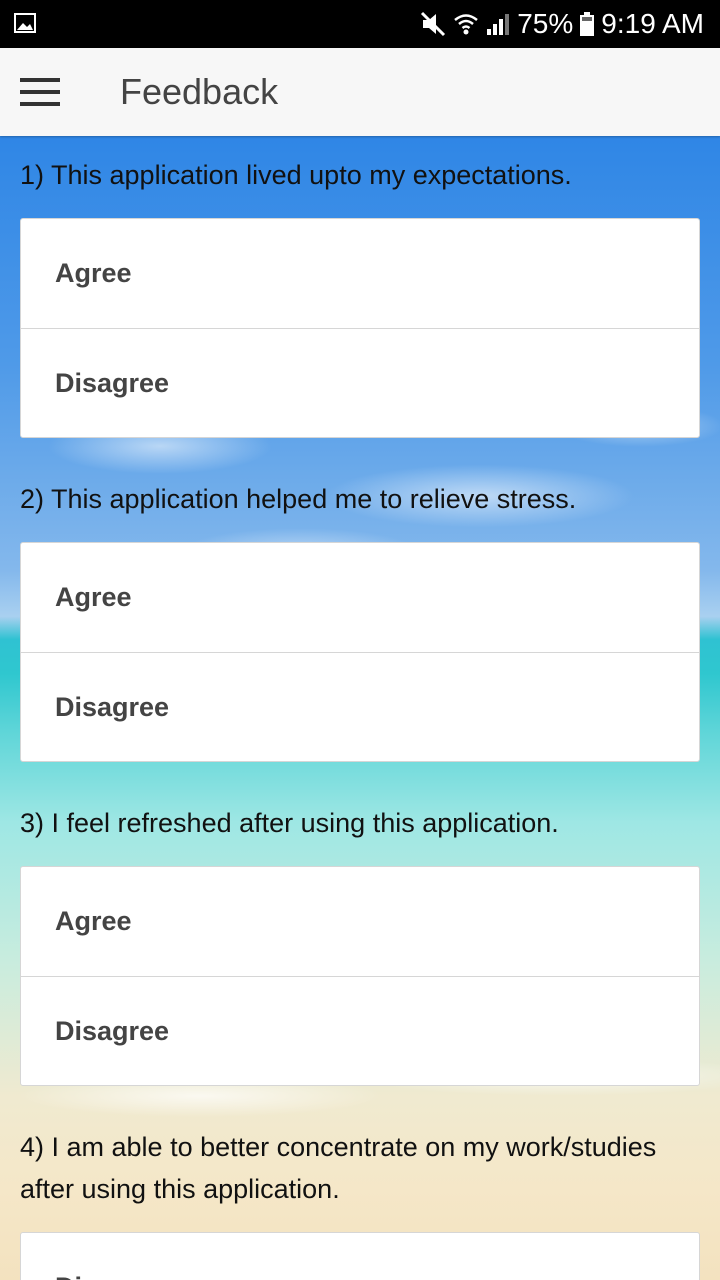  I want to click on app-bar: Feedback, so click(360, 92).